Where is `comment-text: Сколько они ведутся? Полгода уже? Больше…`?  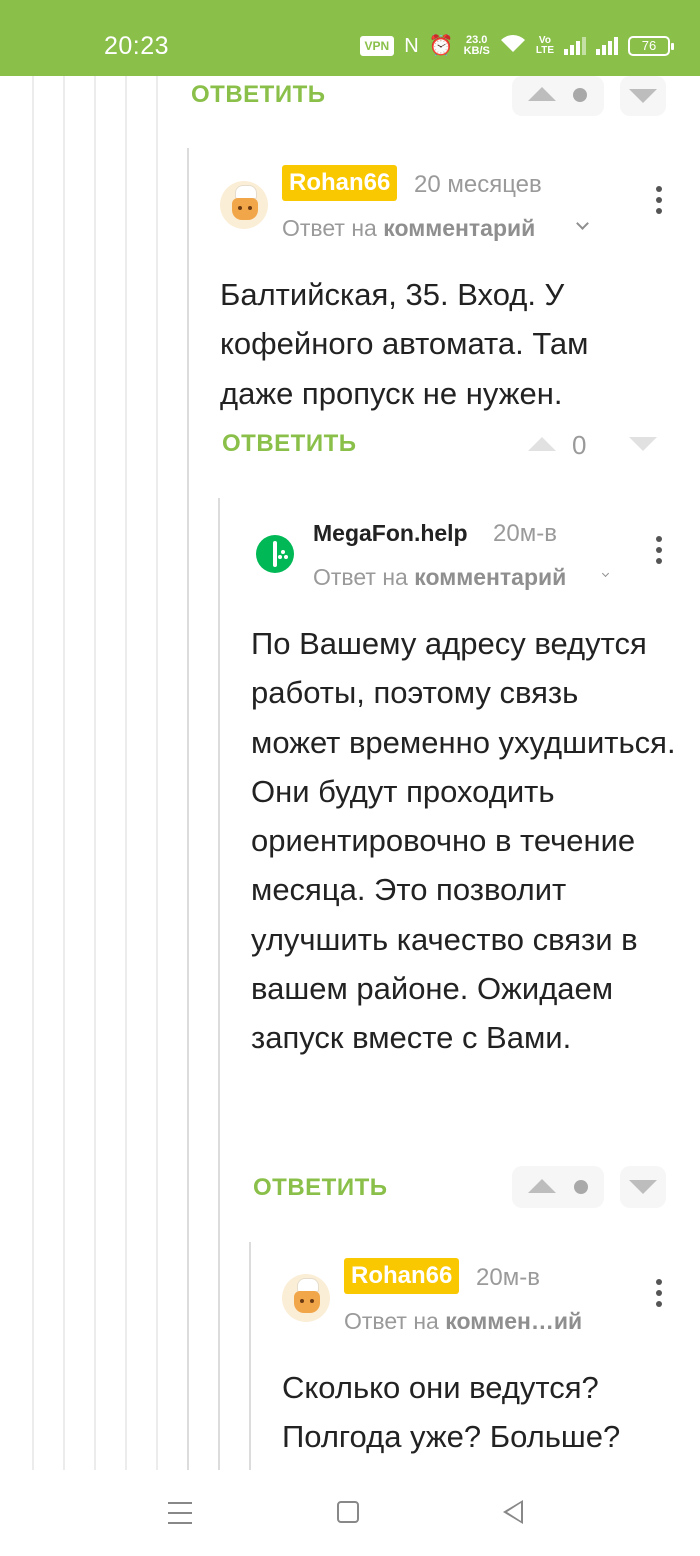
comment-text: Сколько они ведутся? Полгода уже? Больше… is located at coordinates (451, 1412).